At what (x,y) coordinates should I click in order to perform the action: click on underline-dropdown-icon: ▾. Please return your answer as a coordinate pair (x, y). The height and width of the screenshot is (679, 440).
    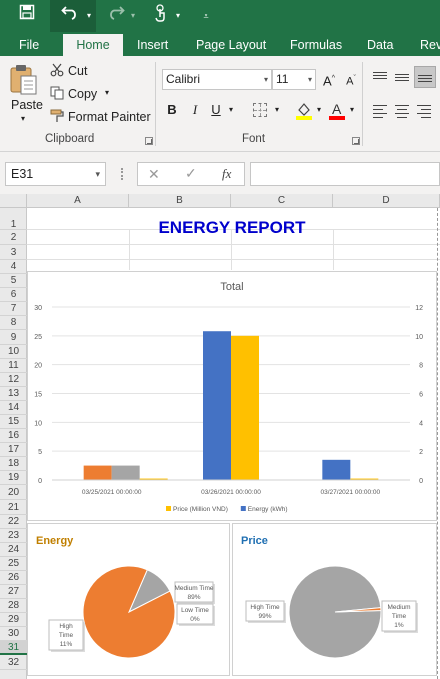
    Looking at the image, I should click on (231, 110).